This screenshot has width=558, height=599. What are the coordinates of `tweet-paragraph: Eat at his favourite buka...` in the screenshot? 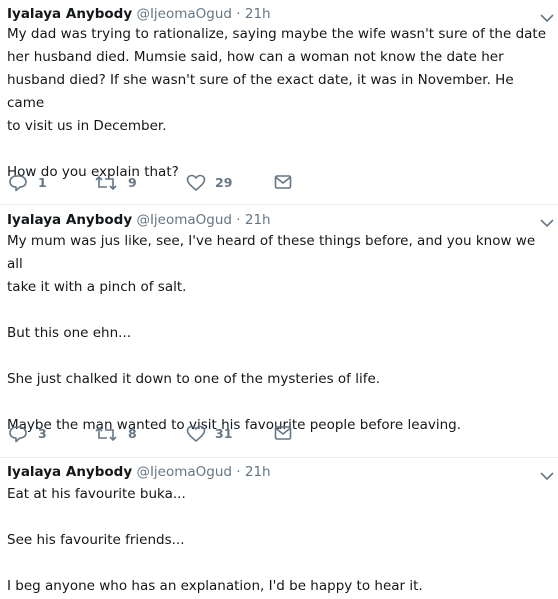 It's located at (96, 494).